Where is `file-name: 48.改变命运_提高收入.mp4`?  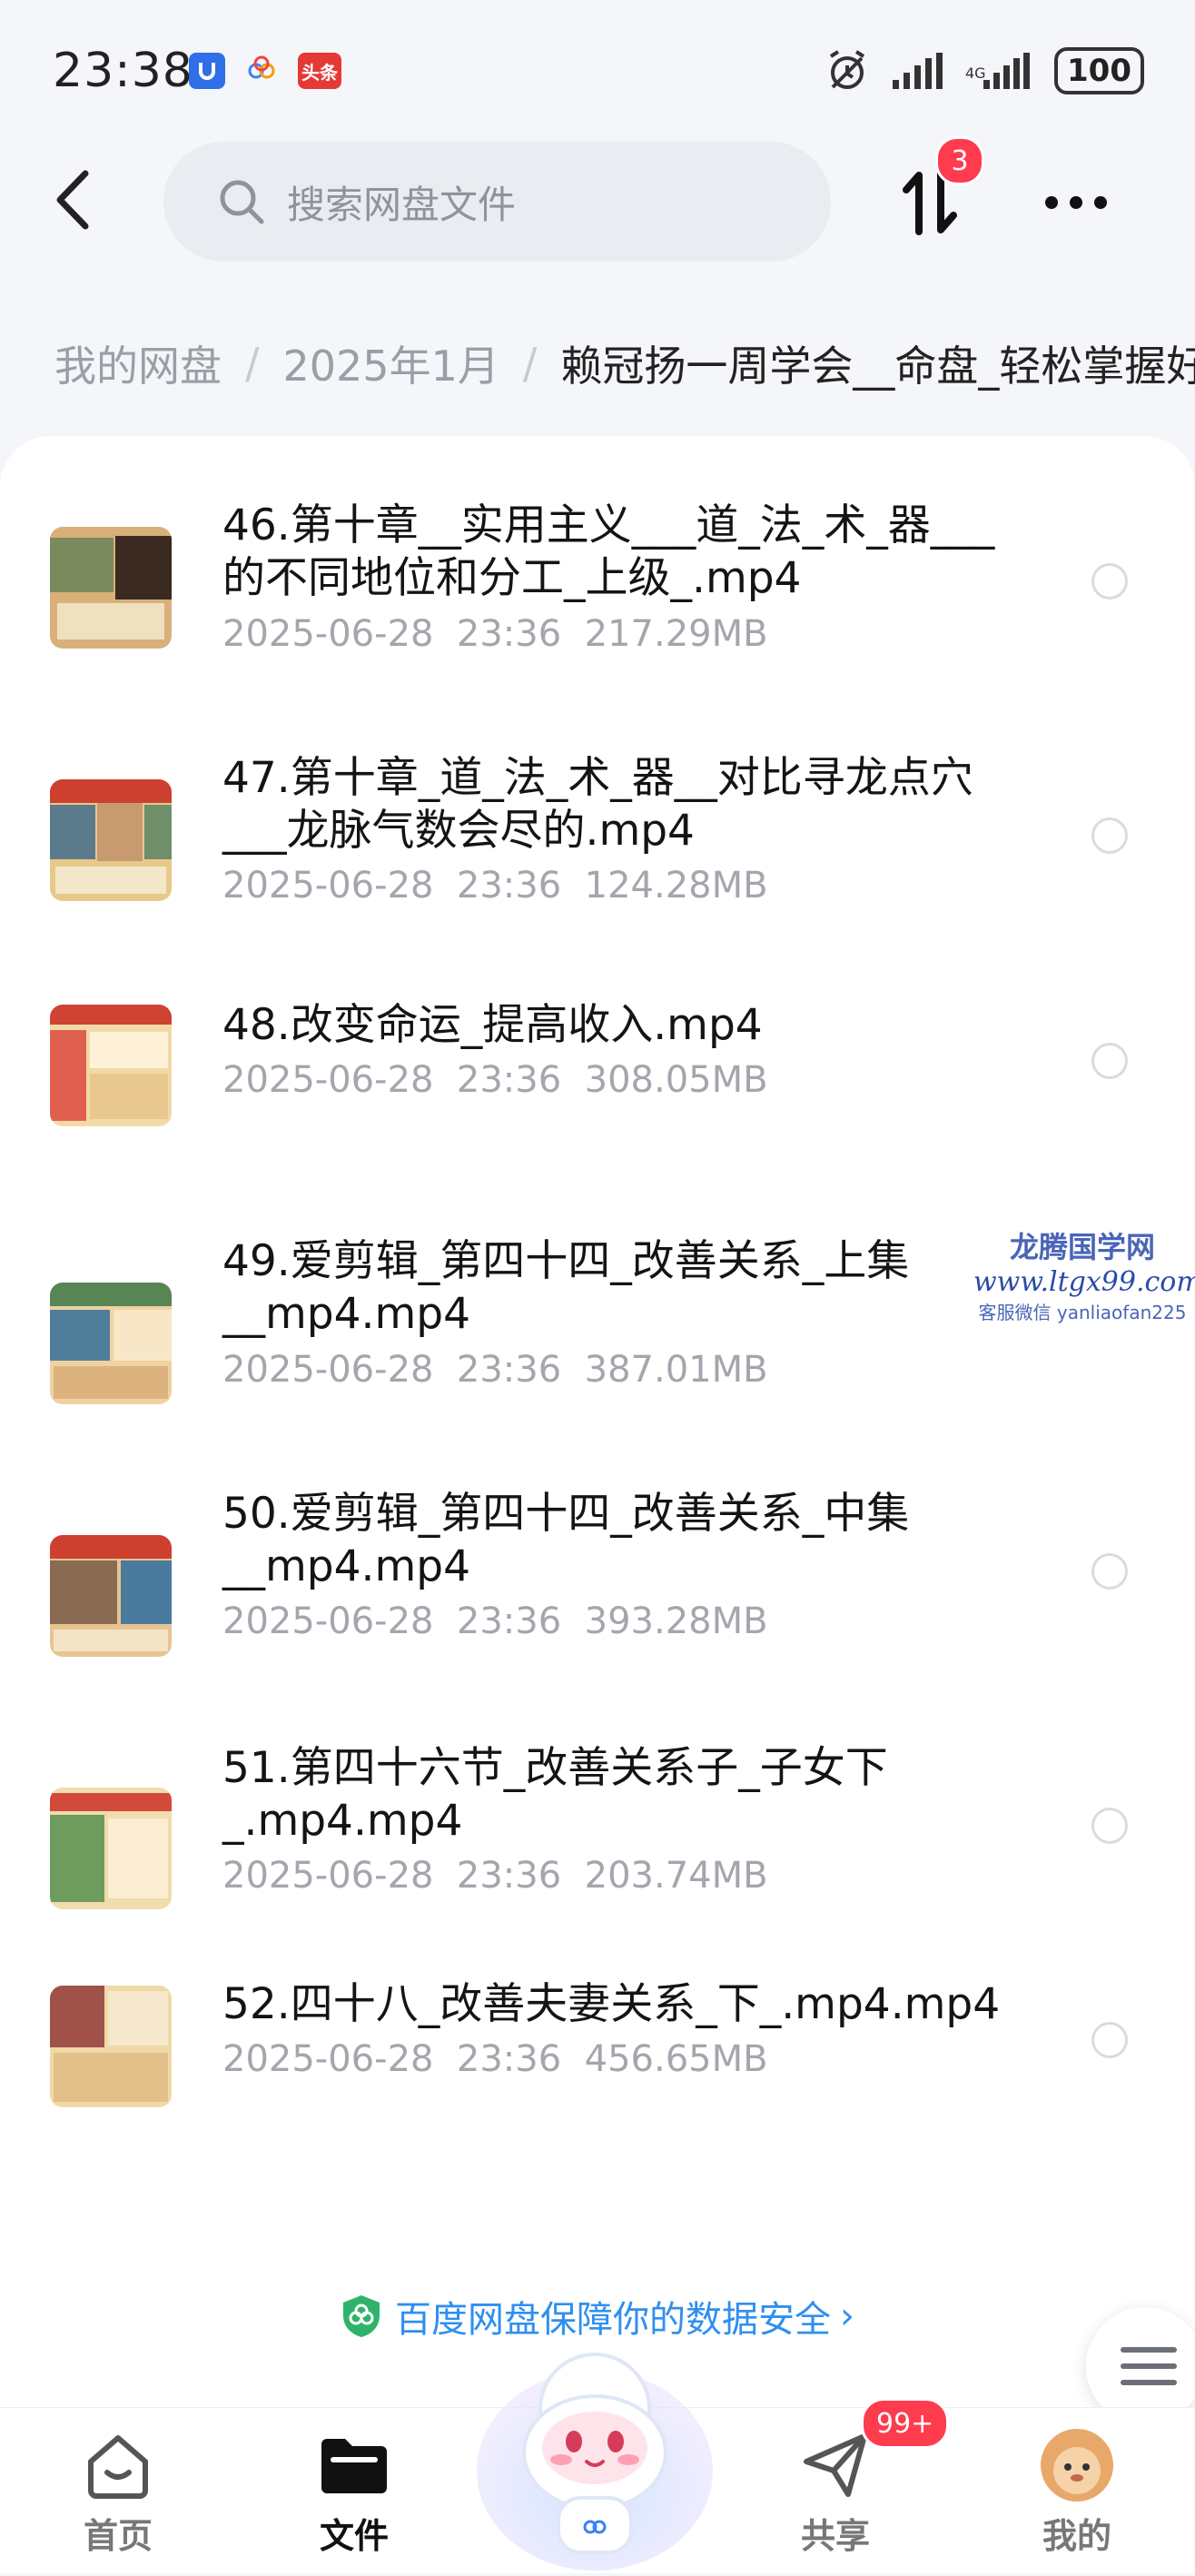
file-name: 48.改变命运_提高收入.mp4 is located at coordinates (492, 1025).